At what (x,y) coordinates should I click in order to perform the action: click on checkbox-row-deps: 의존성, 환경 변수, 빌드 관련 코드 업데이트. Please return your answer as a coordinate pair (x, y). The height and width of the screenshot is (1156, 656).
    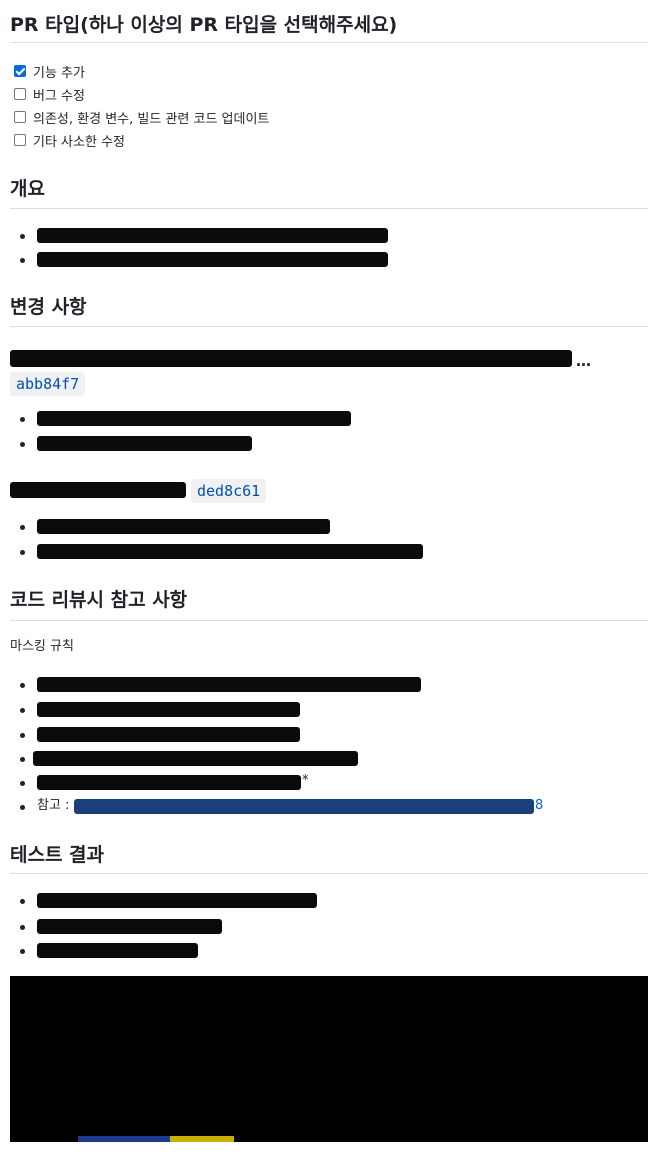
    Looking at the image, I should click on (142, 117).